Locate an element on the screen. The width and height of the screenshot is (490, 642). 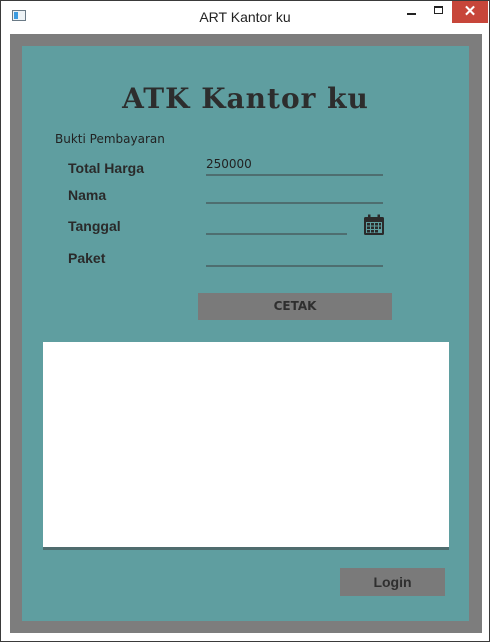
tanggal-label: Tanggal is located at coordinates (94, 226).